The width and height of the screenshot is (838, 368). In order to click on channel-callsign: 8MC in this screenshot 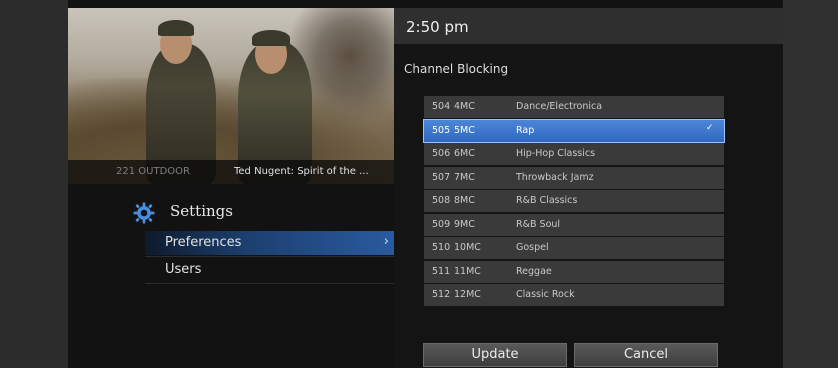, I will do `click(464, 200)`.